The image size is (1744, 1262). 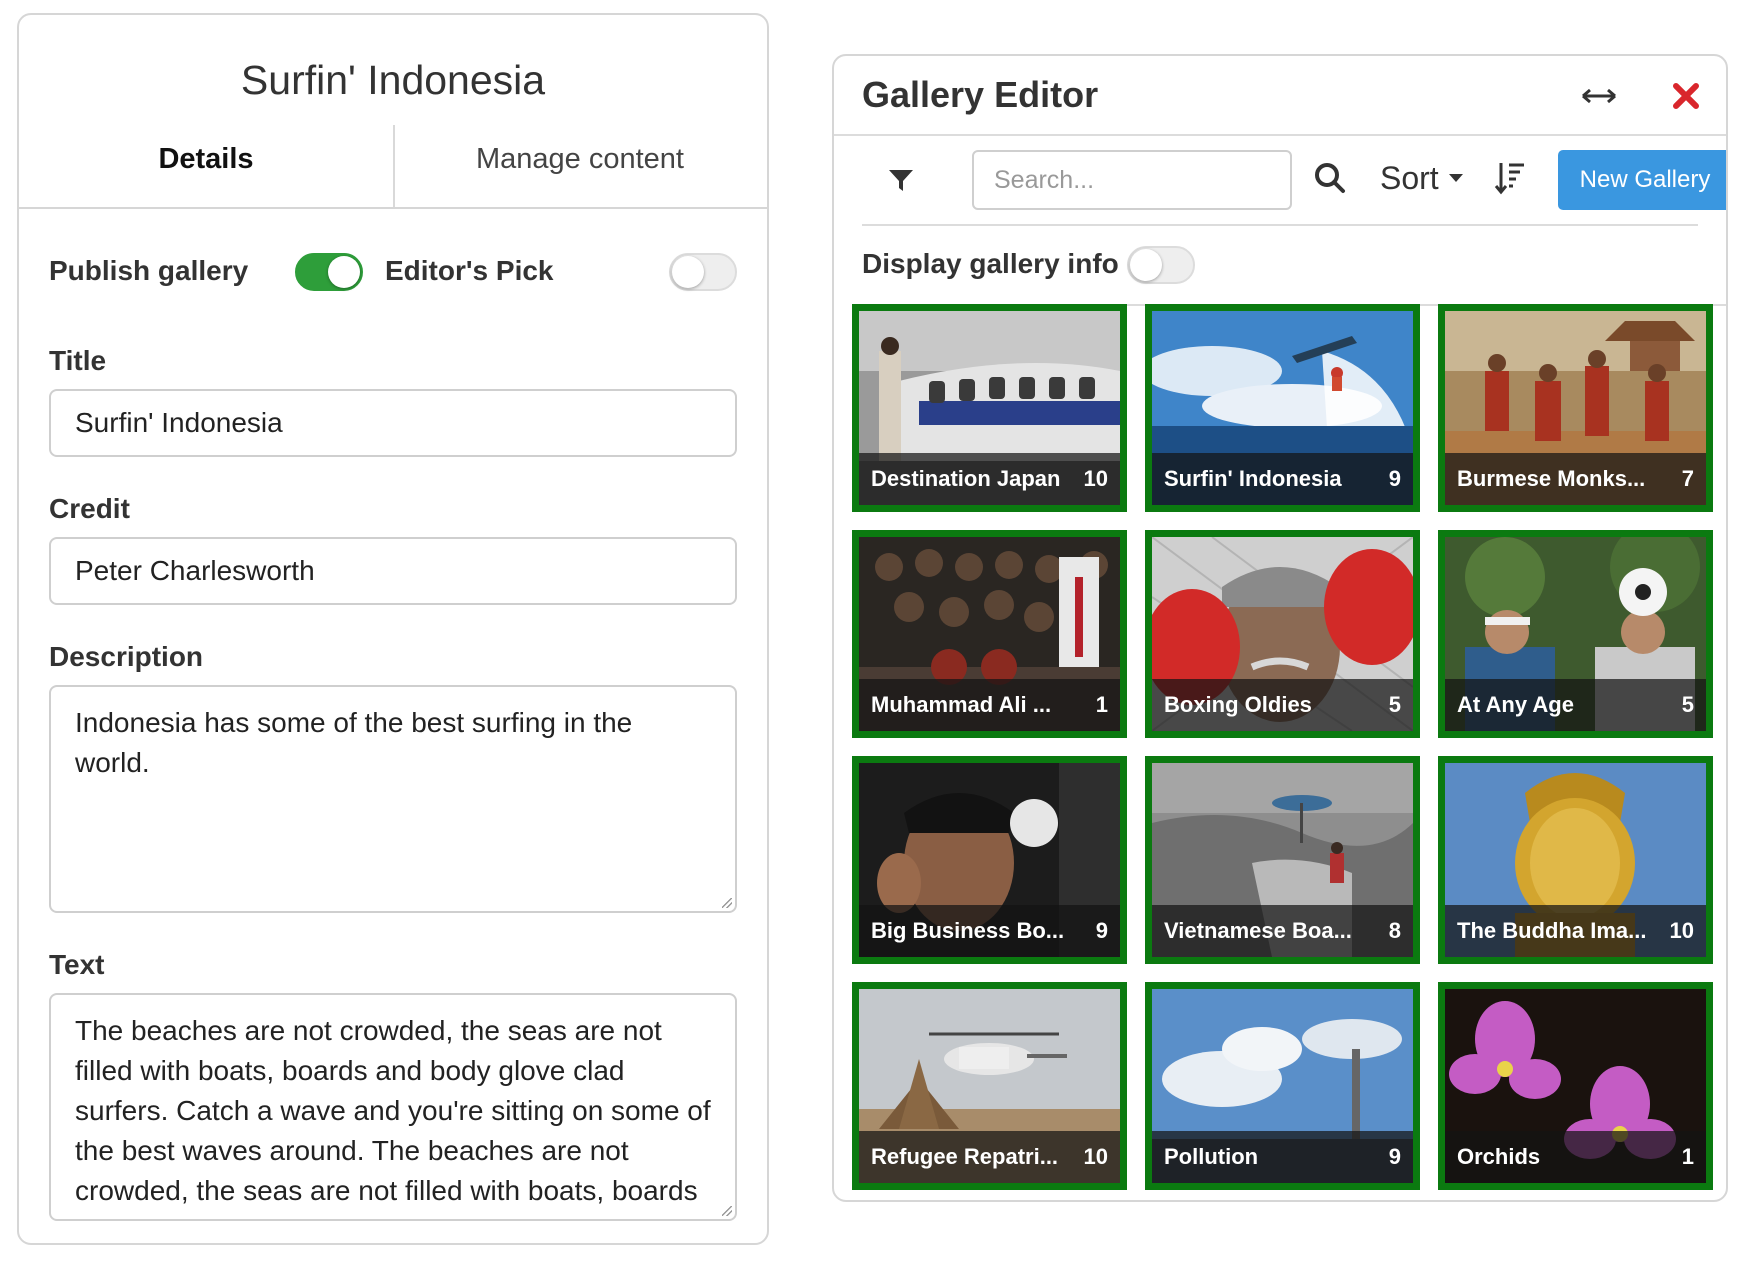 I want to click on gallery-count: 8, so click(x=1394, y=930).